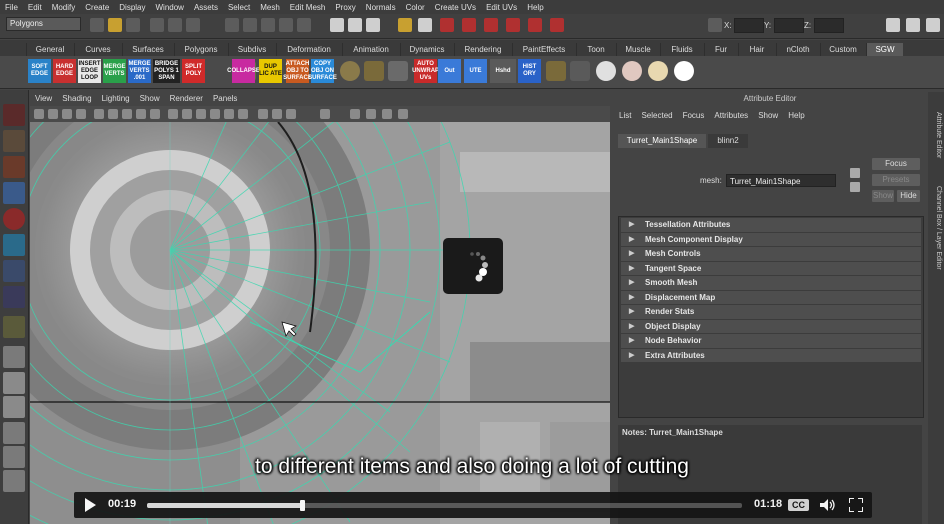 The image size is (944, 524). I want to click on move-tool-icon, so click(14, 193).